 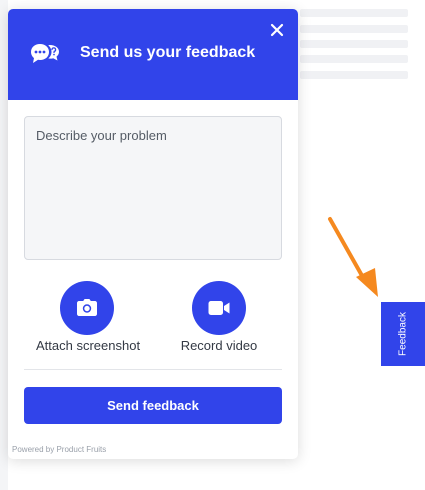 I want to click on camera-icon, so click(x=87, y=307).